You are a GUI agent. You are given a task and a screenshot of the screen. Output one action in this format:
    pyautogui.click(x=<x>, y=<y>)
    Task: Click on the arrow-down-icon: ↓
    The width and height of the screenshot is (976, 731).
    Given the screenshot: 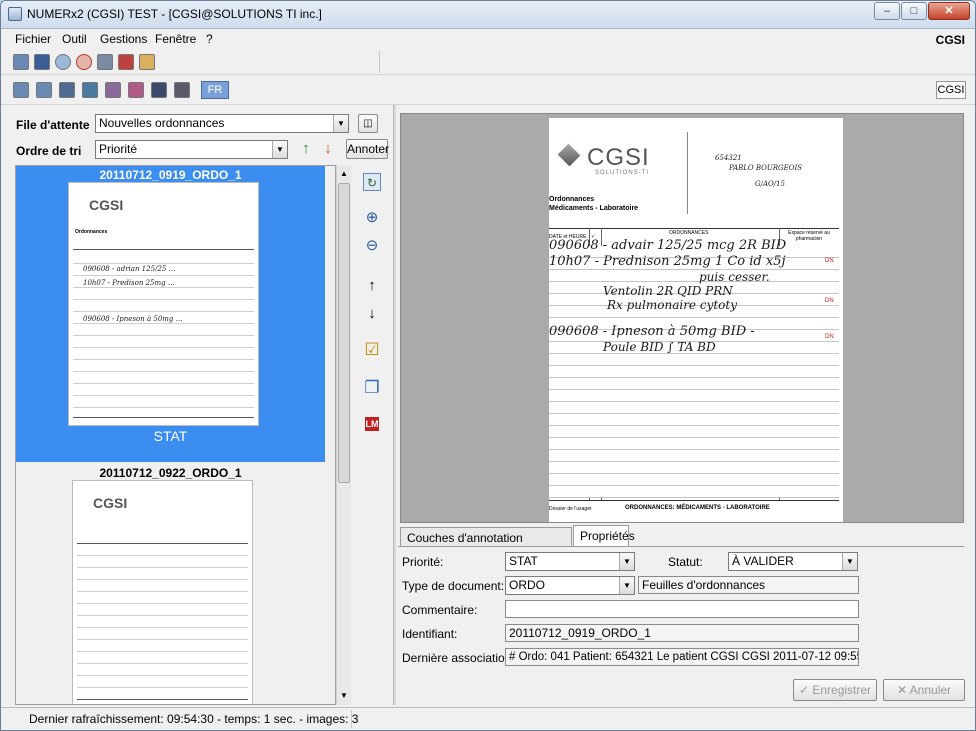 What is the action you would take?
    pyautogui.click(x=372, y=314)
    